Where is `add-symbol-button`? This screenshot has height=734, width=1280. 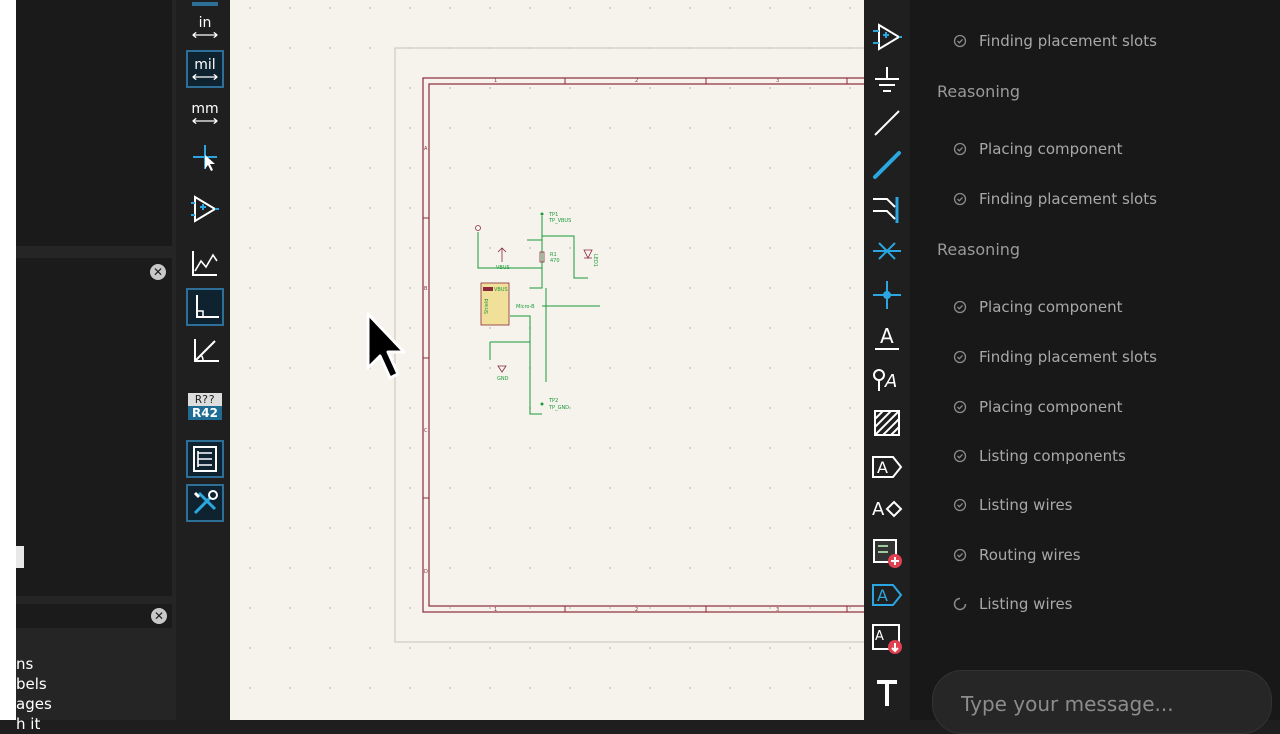 add-symbol-button is located at coordinates (887, 37).